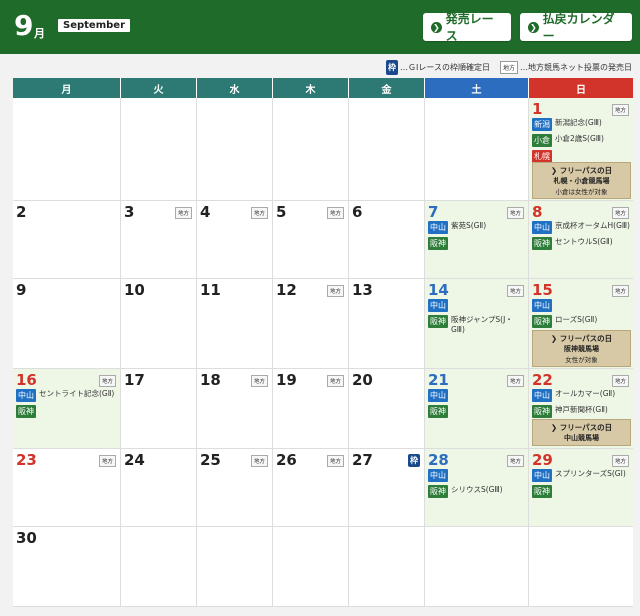 The width and height of the screenshot is (640, 616). What do you see at coordinates (76, 394) in the screenshot?
I see `race-name: セントライト記念(GⅡ)` at bounding box center [76, 394].